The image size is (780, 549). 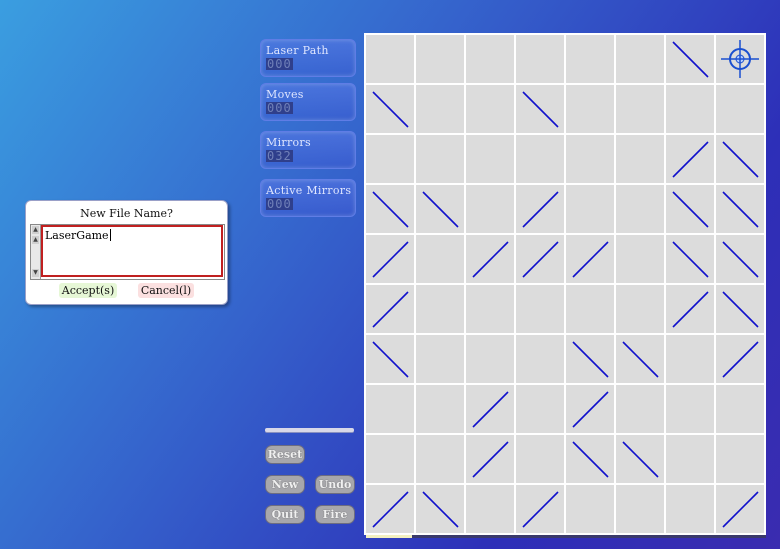 I want to click on laser-path-label: Laser Path, so click(x=297, y=50).